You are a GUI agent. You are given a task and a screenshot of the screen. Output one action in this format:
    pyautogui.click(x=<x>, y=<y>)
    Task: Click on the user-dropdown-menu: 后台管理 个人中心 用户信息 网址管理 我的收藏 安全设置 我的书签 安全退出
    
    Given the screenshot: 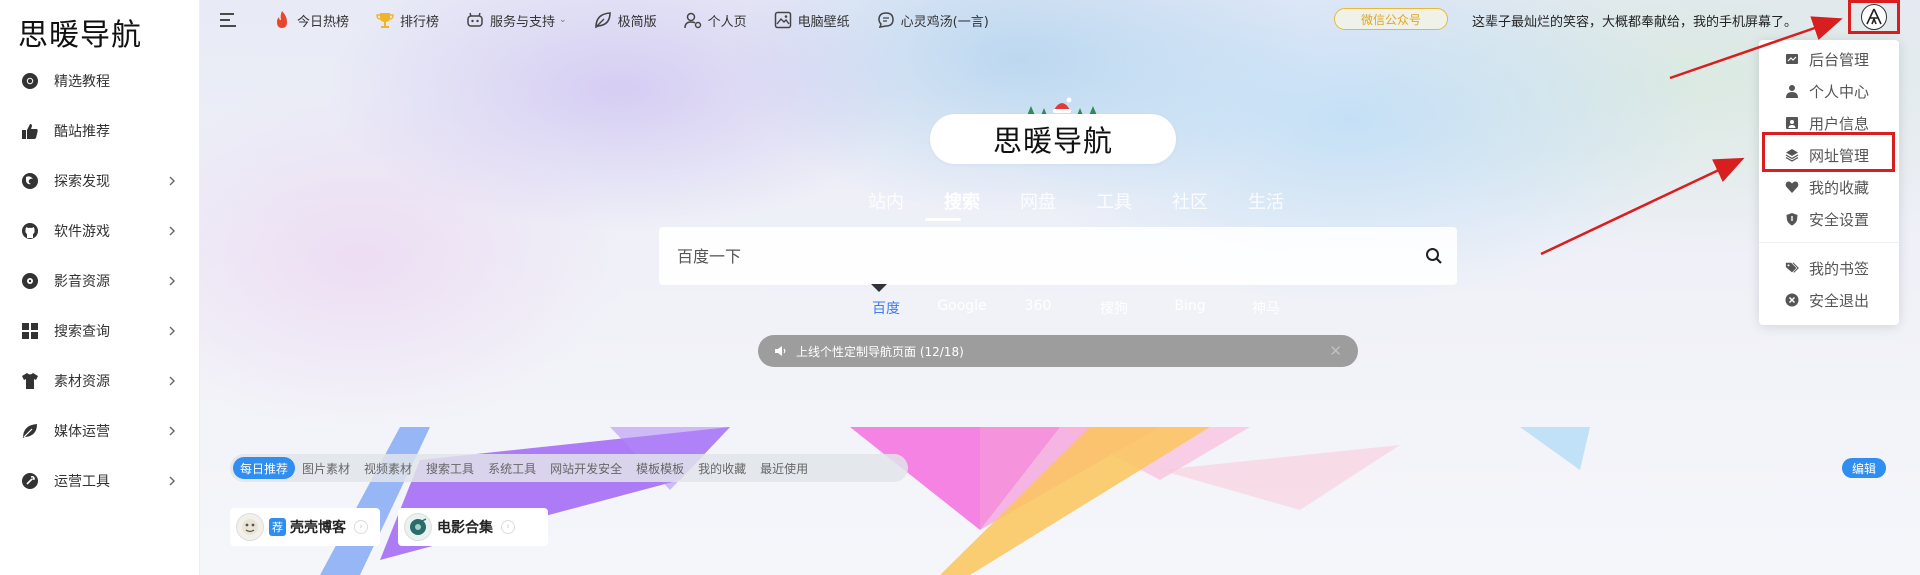 What is the action you would take?
    pyautogui.click(x=1829, y=182)
    